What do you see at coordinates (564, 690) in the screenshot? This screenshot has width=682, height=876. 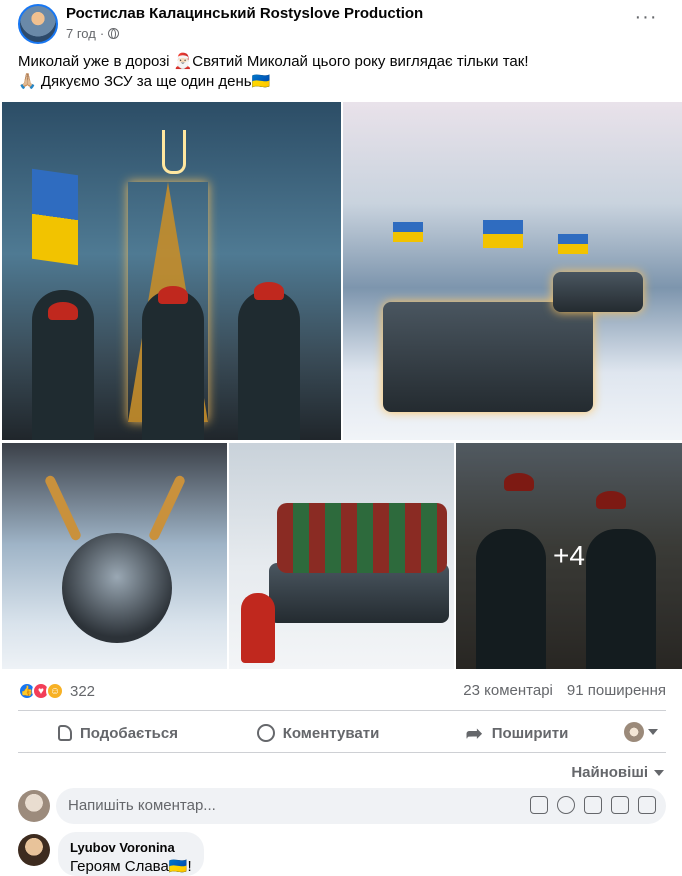 I see `post-stats: 23 коментарі 91 поширення` at bounding box center [564, 690].